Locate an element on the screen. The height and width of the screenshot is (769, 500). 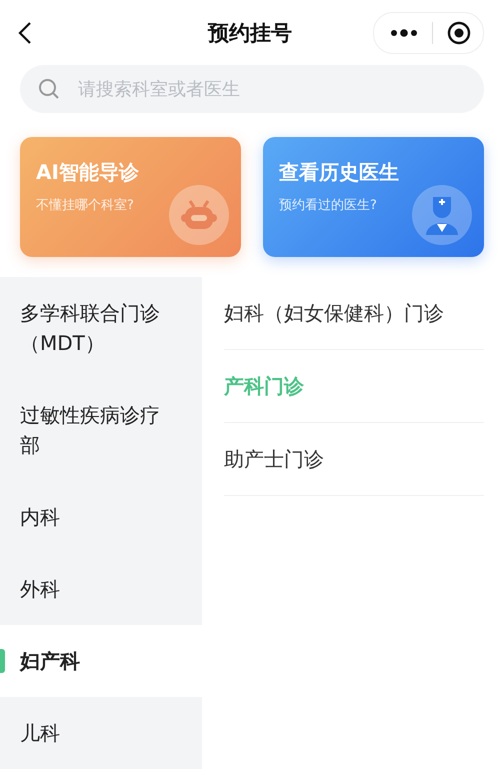
department-item: 外科 is located at coordinates (101, 589).